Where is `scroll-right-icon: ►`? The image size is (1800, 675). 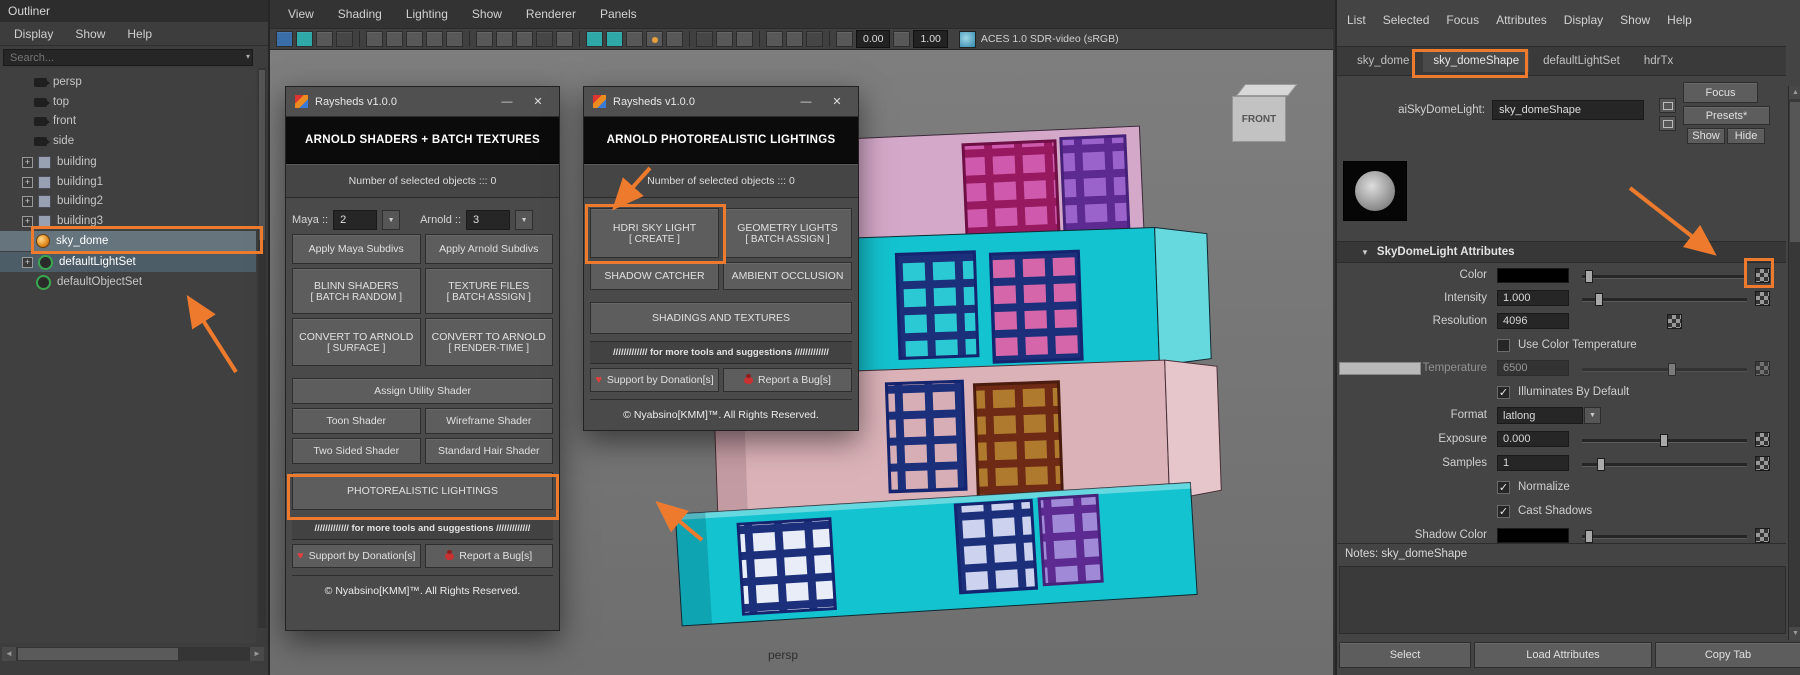
scroll-right-icon: ► is located at coordinates (257, 654).